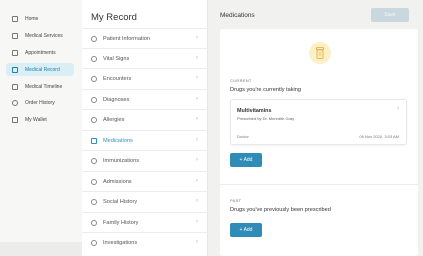 The height and width of the screenshot is (256, 423). What do you see at coordinates (116, 99) in the screenshot?
I see `record-item-label: Diagnoses` at bounding box center [116, 99].